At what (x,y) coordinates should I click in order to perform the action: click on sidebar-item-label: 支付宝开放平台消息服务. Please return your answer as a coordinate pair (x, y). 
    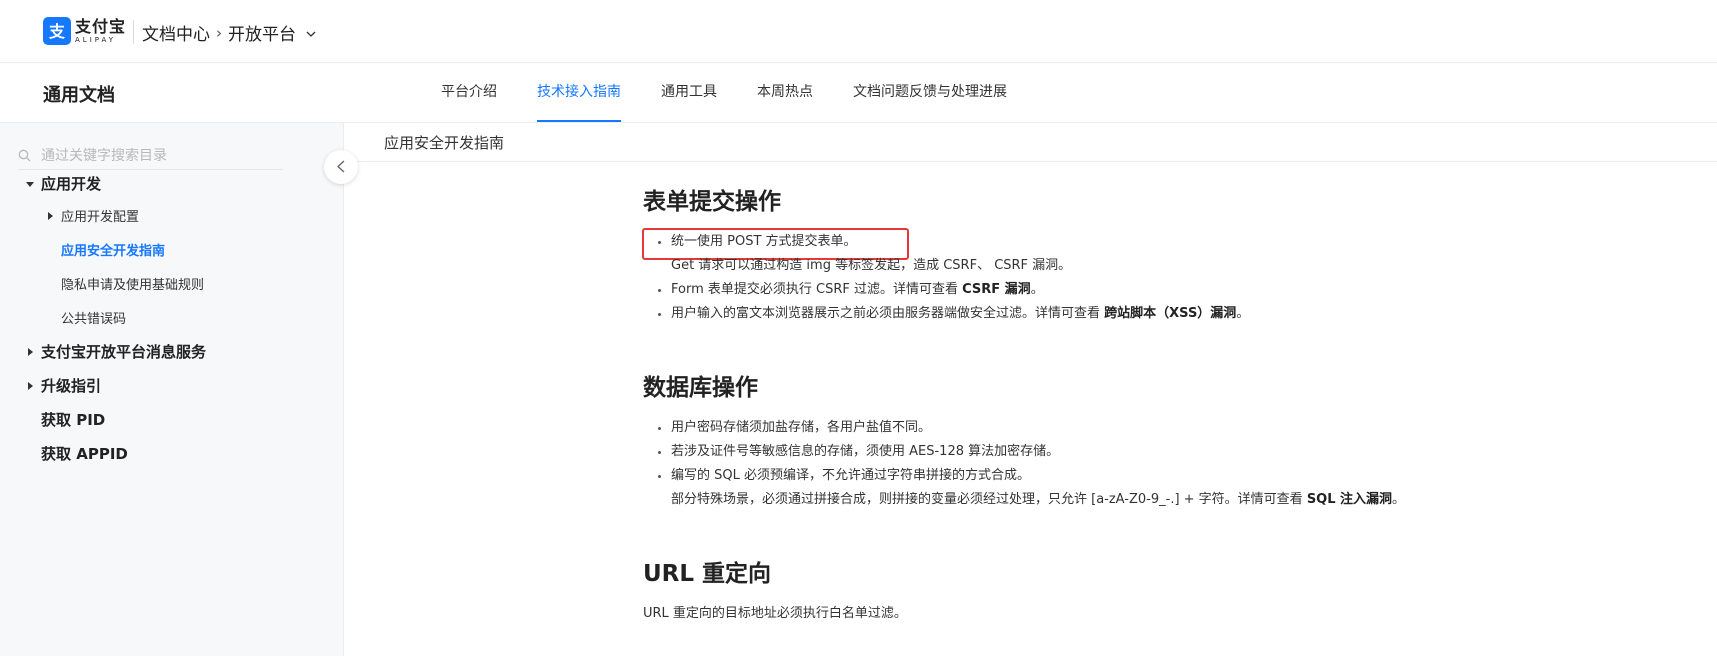
    Looking at the image, I should click on (124, 352).